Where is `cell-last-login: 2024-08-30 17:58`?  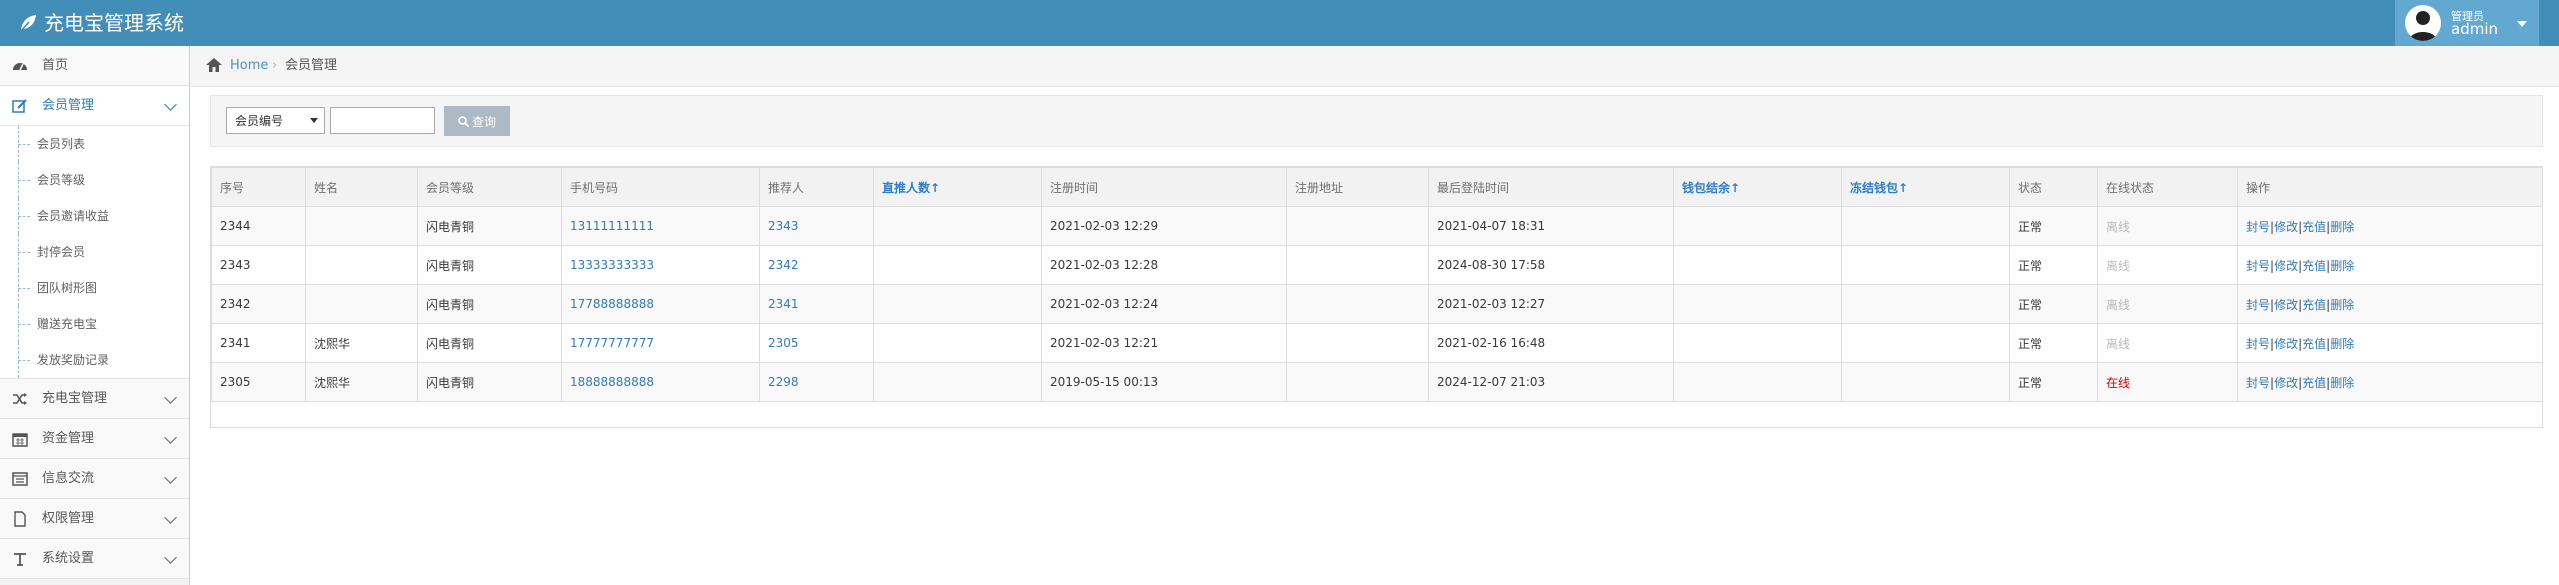
cell-last-login: 2024-08-30 17:58 is located at coordinates (1551, 265).